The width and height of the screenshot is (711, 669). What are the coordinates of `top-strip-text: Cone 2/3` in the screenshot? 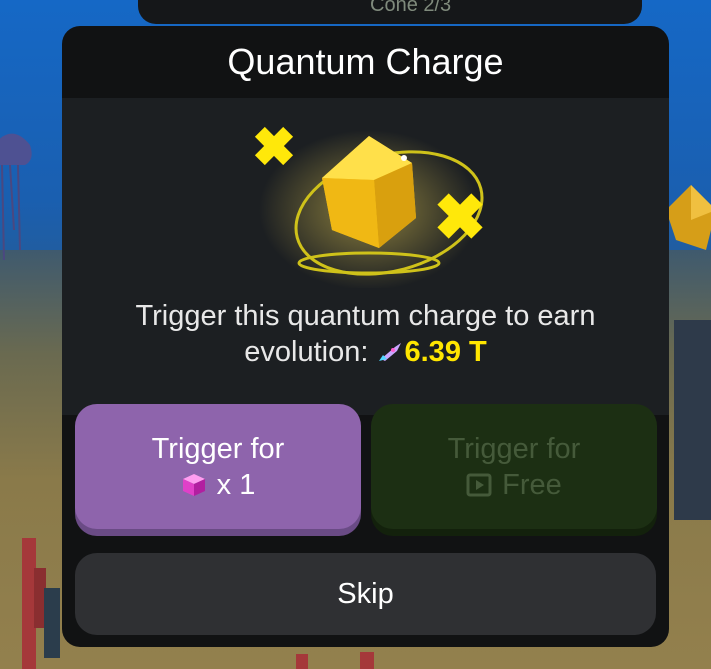 It's located at (411, 8).